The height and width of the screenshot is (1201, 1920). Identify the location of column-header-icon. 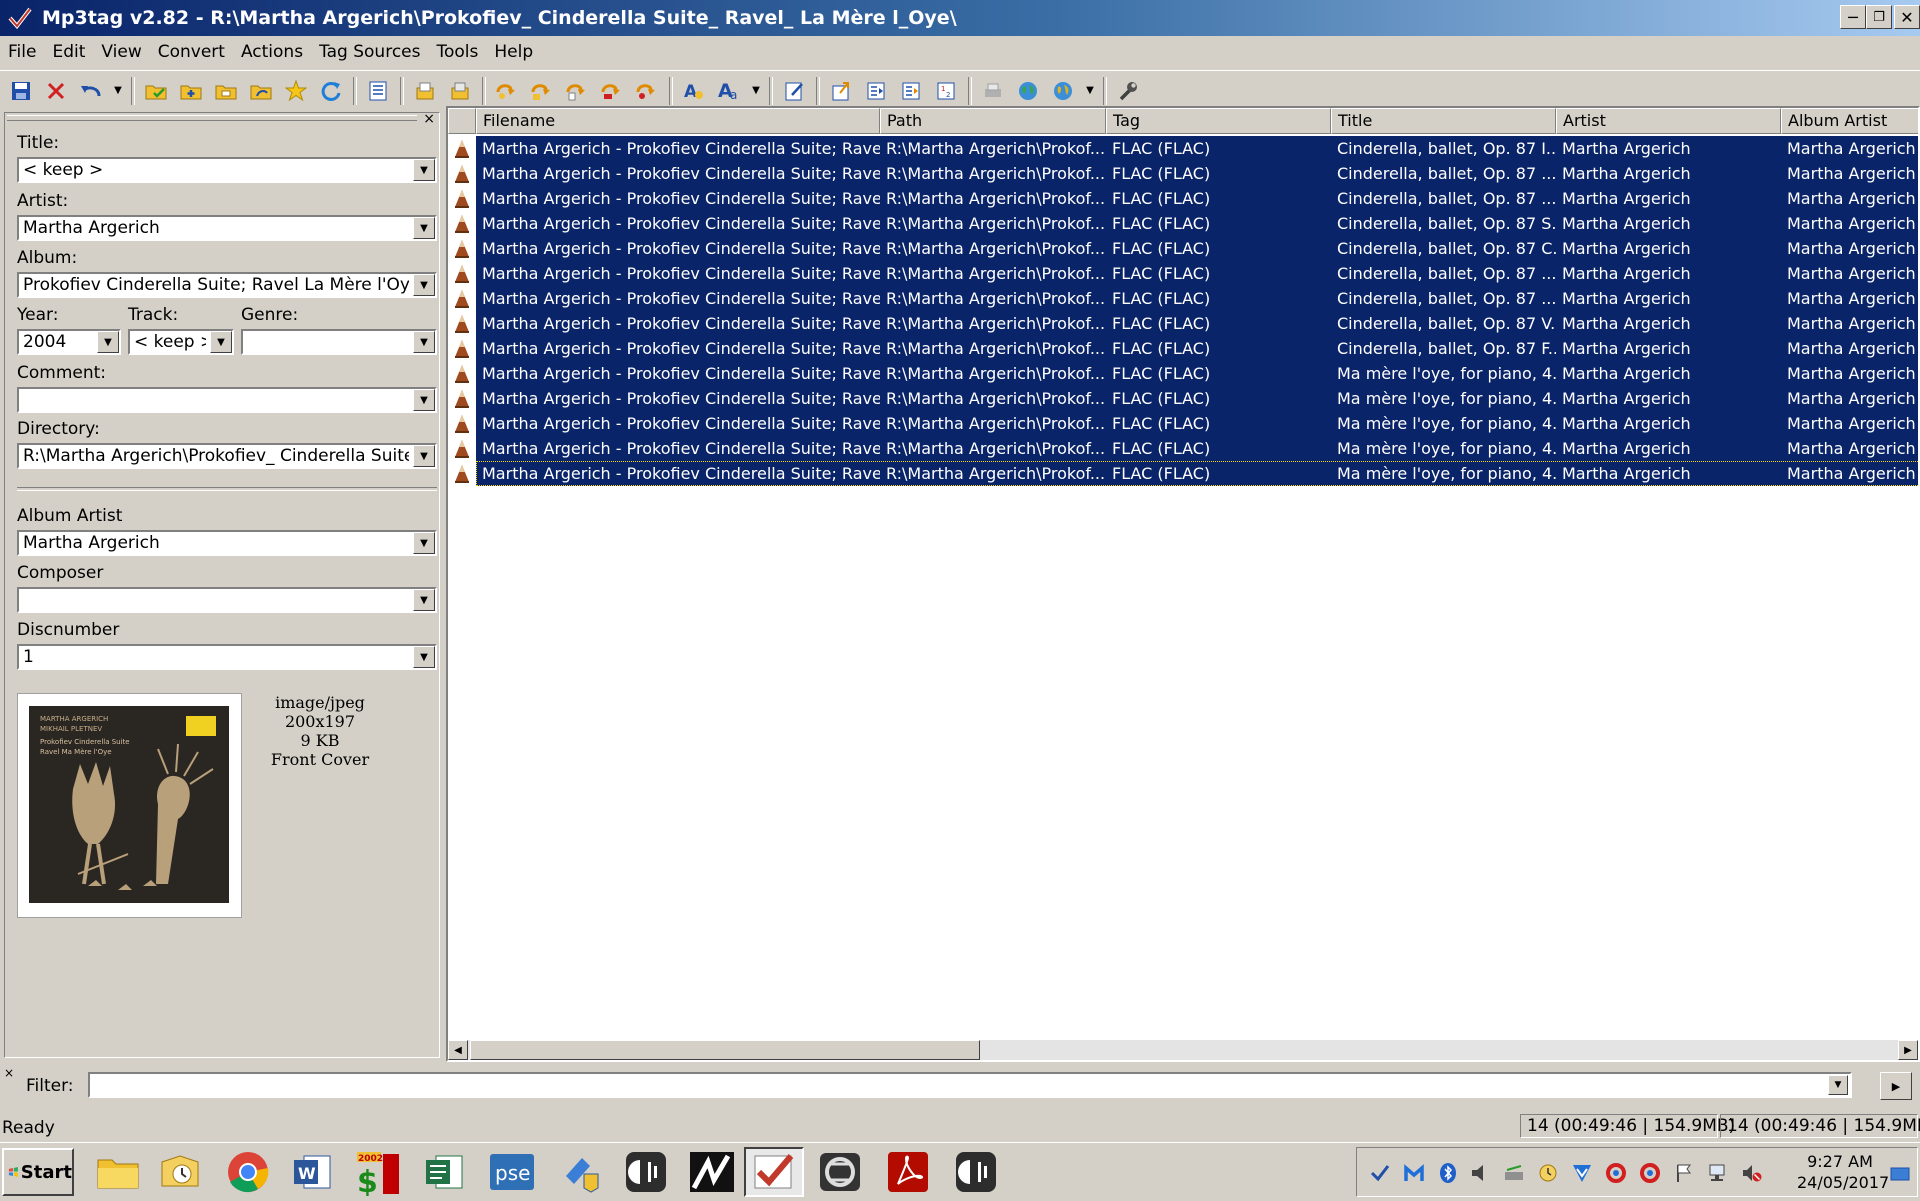
(462, 121).